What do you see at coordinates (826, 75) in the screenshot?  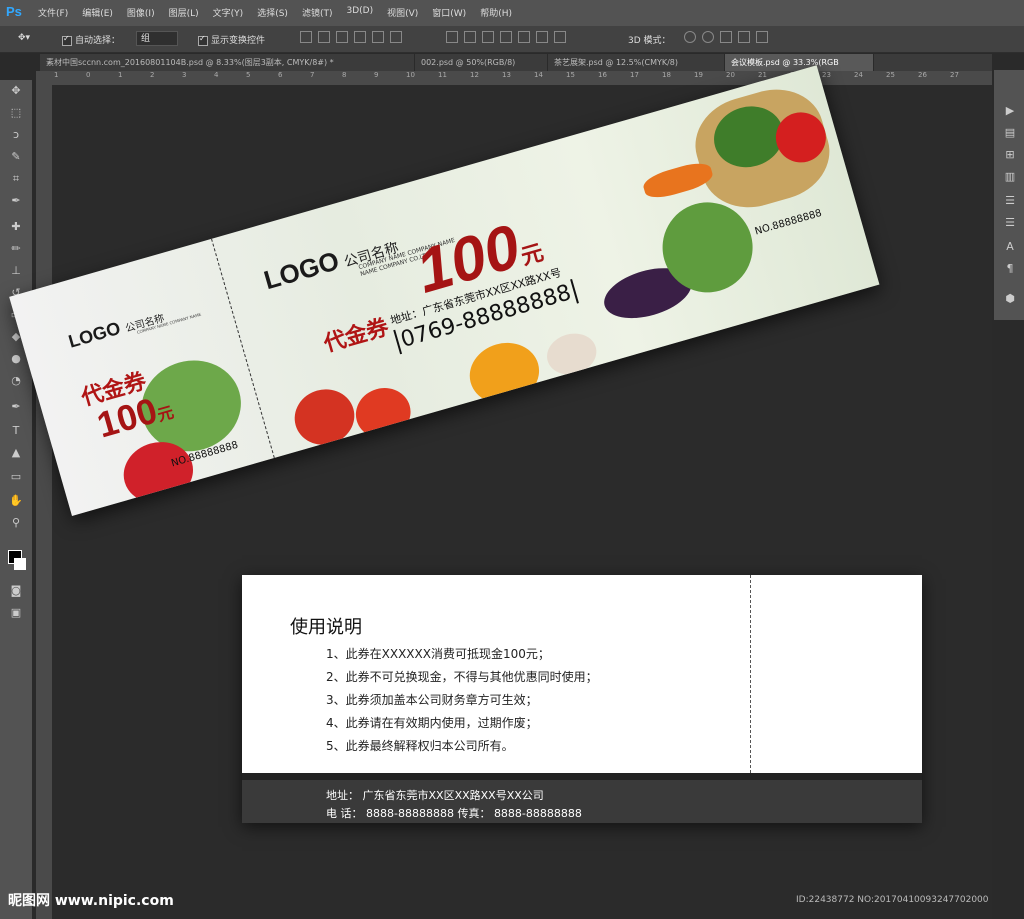 I see `ruler-tick: 23` at bounding box center [826, 75].